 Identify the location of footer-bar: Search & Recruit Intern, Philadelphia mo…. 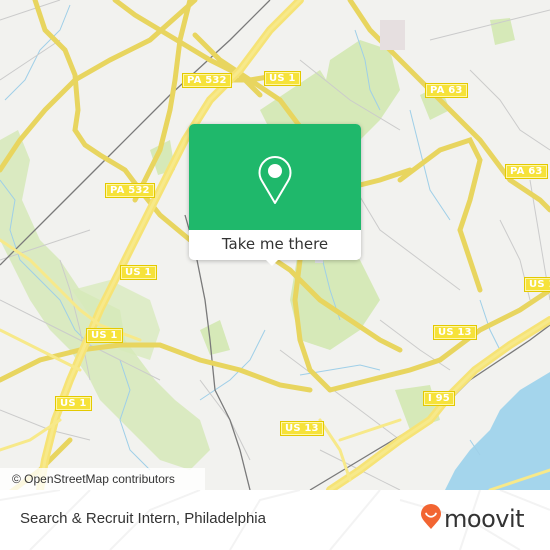
(275, 520).